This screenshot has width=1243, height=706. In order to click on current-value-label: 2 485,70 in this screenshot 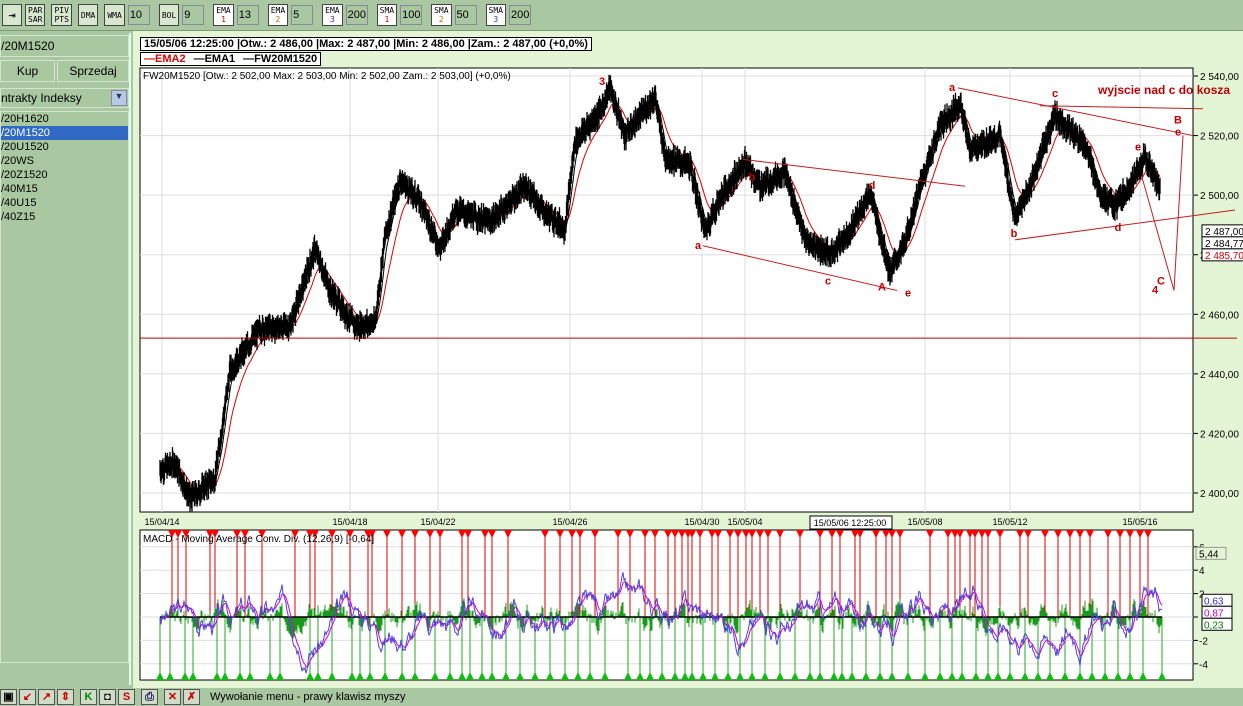, I will do `click(1224, 256)`.